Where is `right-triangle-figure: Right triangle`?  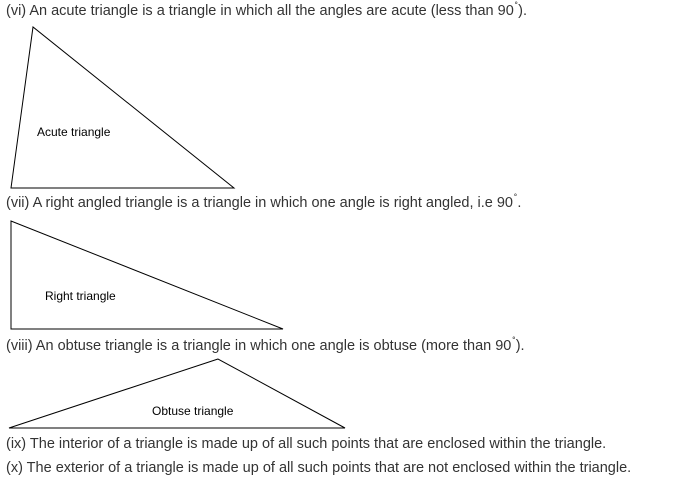 right-triangle-figure: Right triangle is located at coordinates (150, 274).